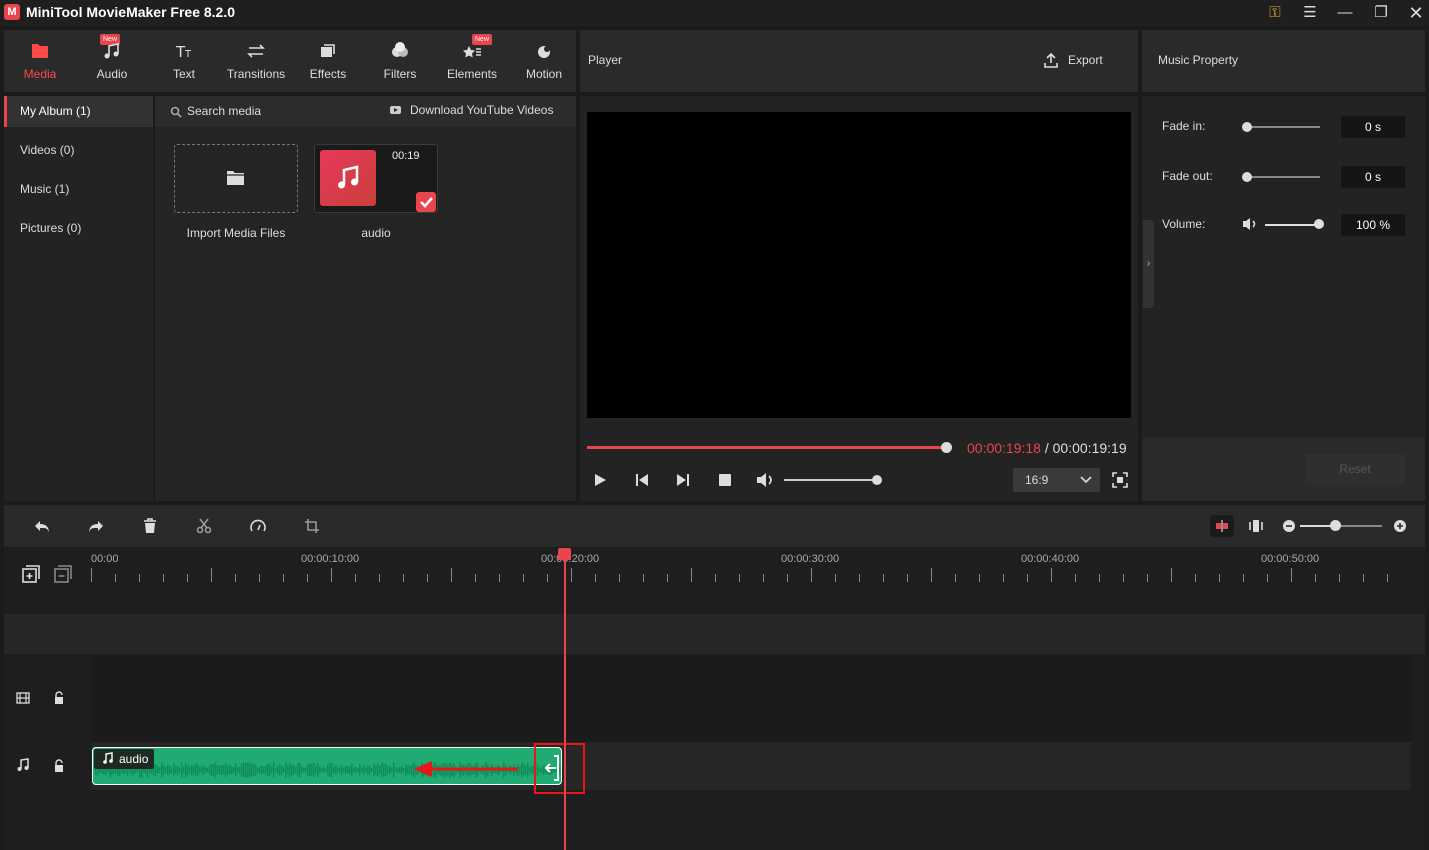 The image size is (1429, 850). What do you see at coordinates (1290, 559) in the screenshot?
I see `ruler-label: 00:00:50:00` at bounding box center [1290, 559].